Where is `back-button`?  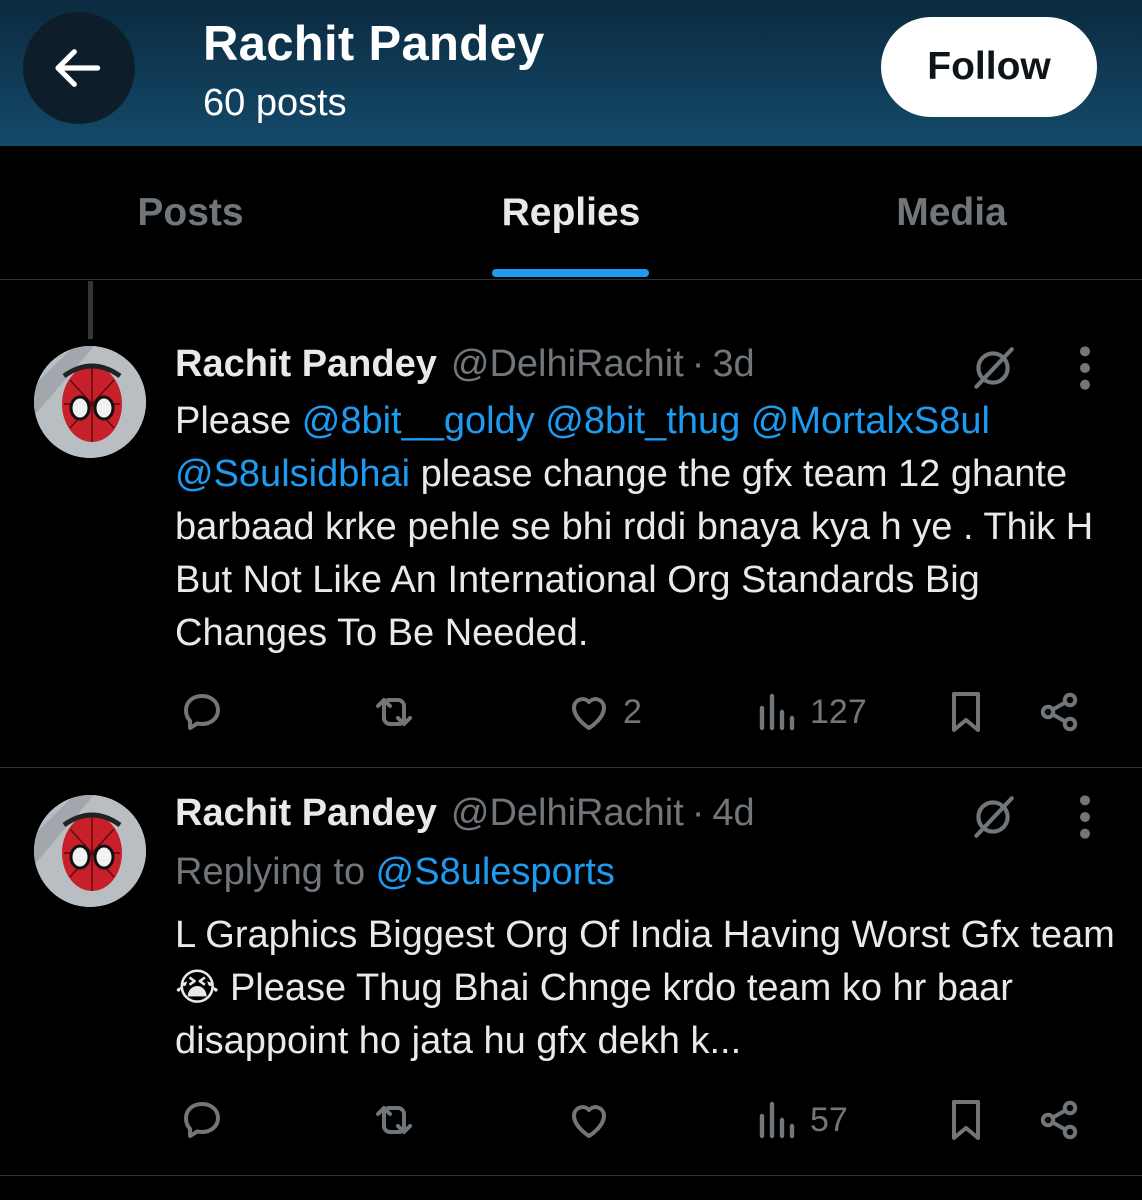
back-button is located at coordinates (79, 68).